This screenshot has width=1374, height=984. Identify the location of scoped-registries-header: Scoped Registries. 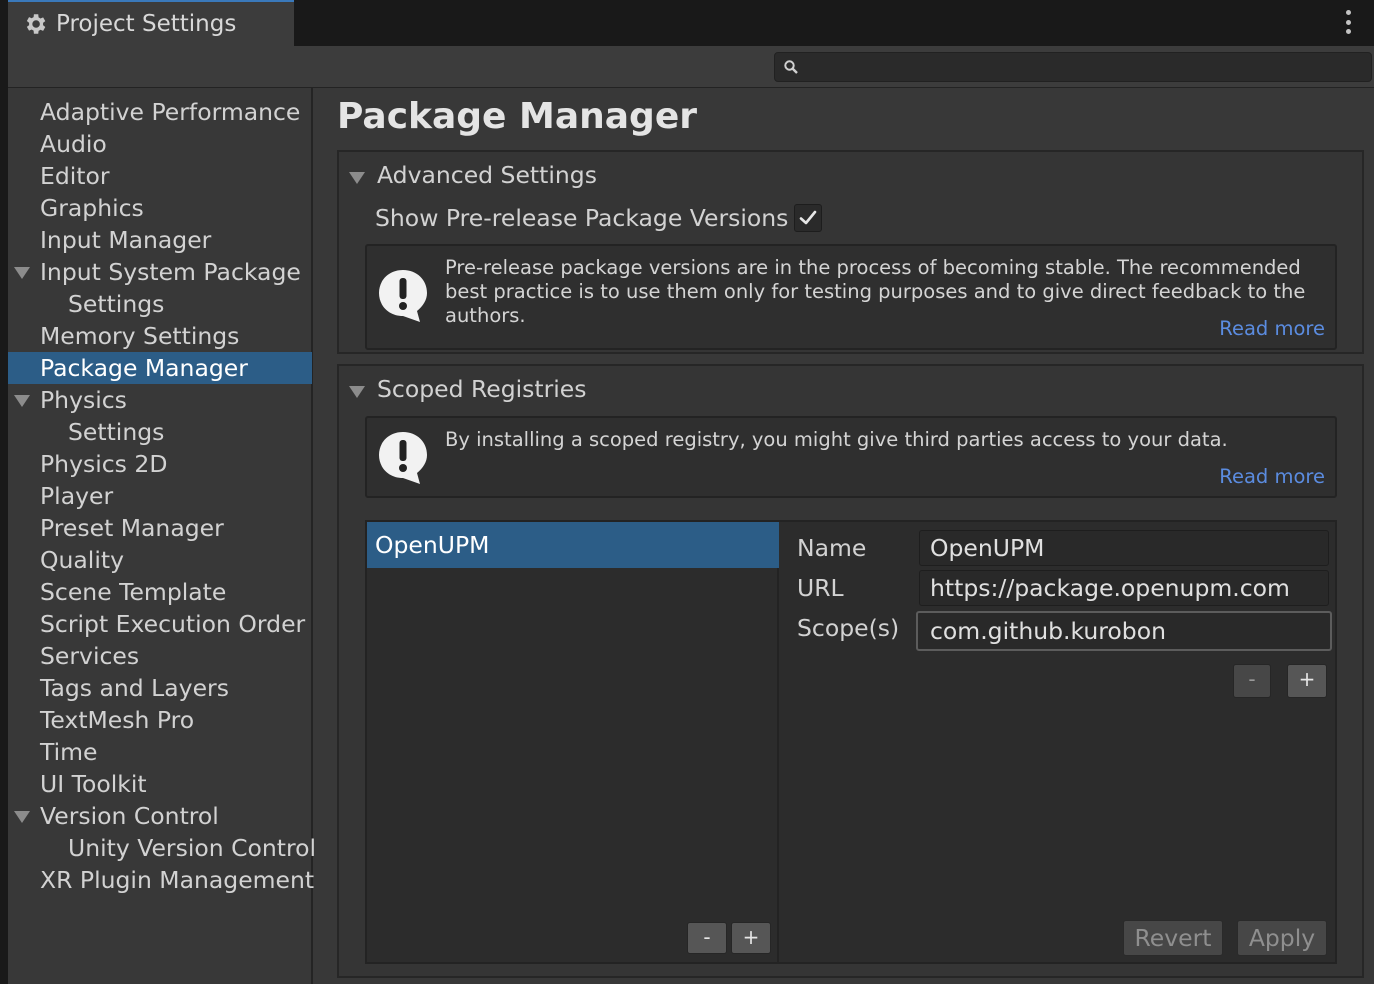
(468, 389).